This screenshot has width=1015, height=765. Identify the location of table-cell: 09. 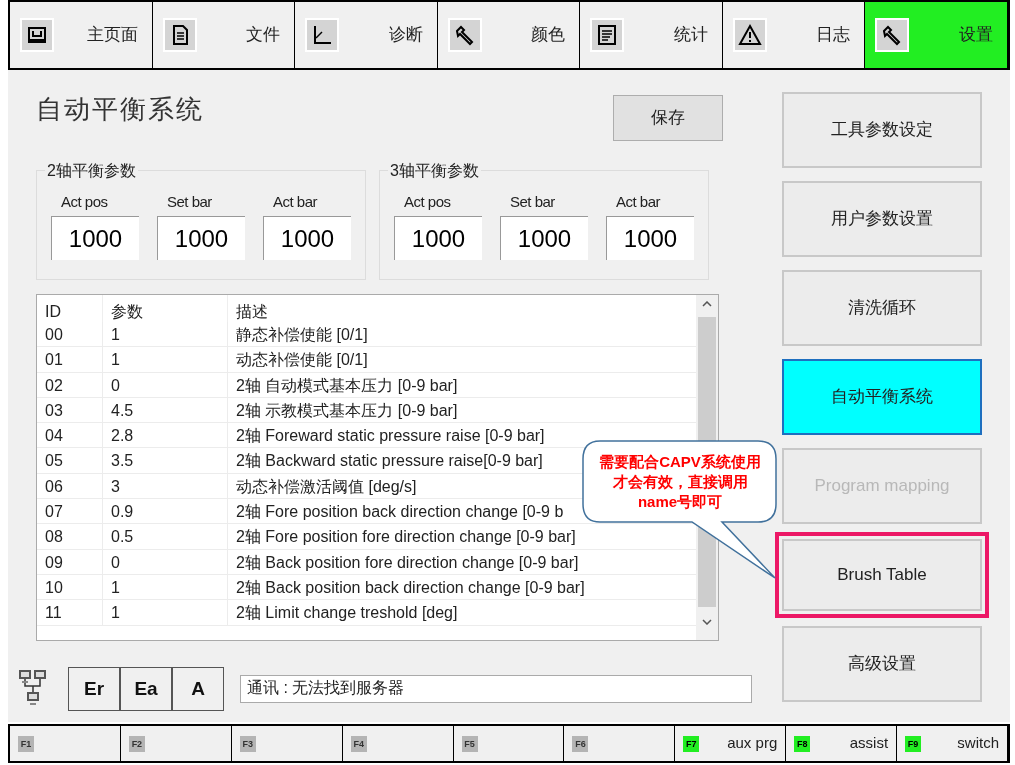
(70, 561).